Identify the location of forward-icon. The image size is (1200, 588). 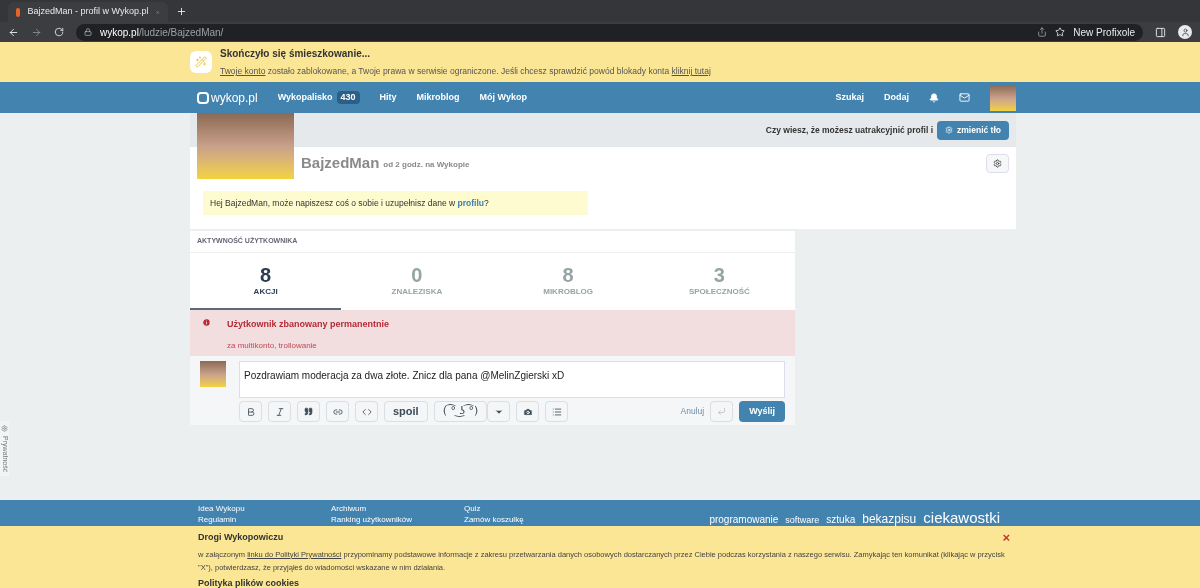
(36, 32).